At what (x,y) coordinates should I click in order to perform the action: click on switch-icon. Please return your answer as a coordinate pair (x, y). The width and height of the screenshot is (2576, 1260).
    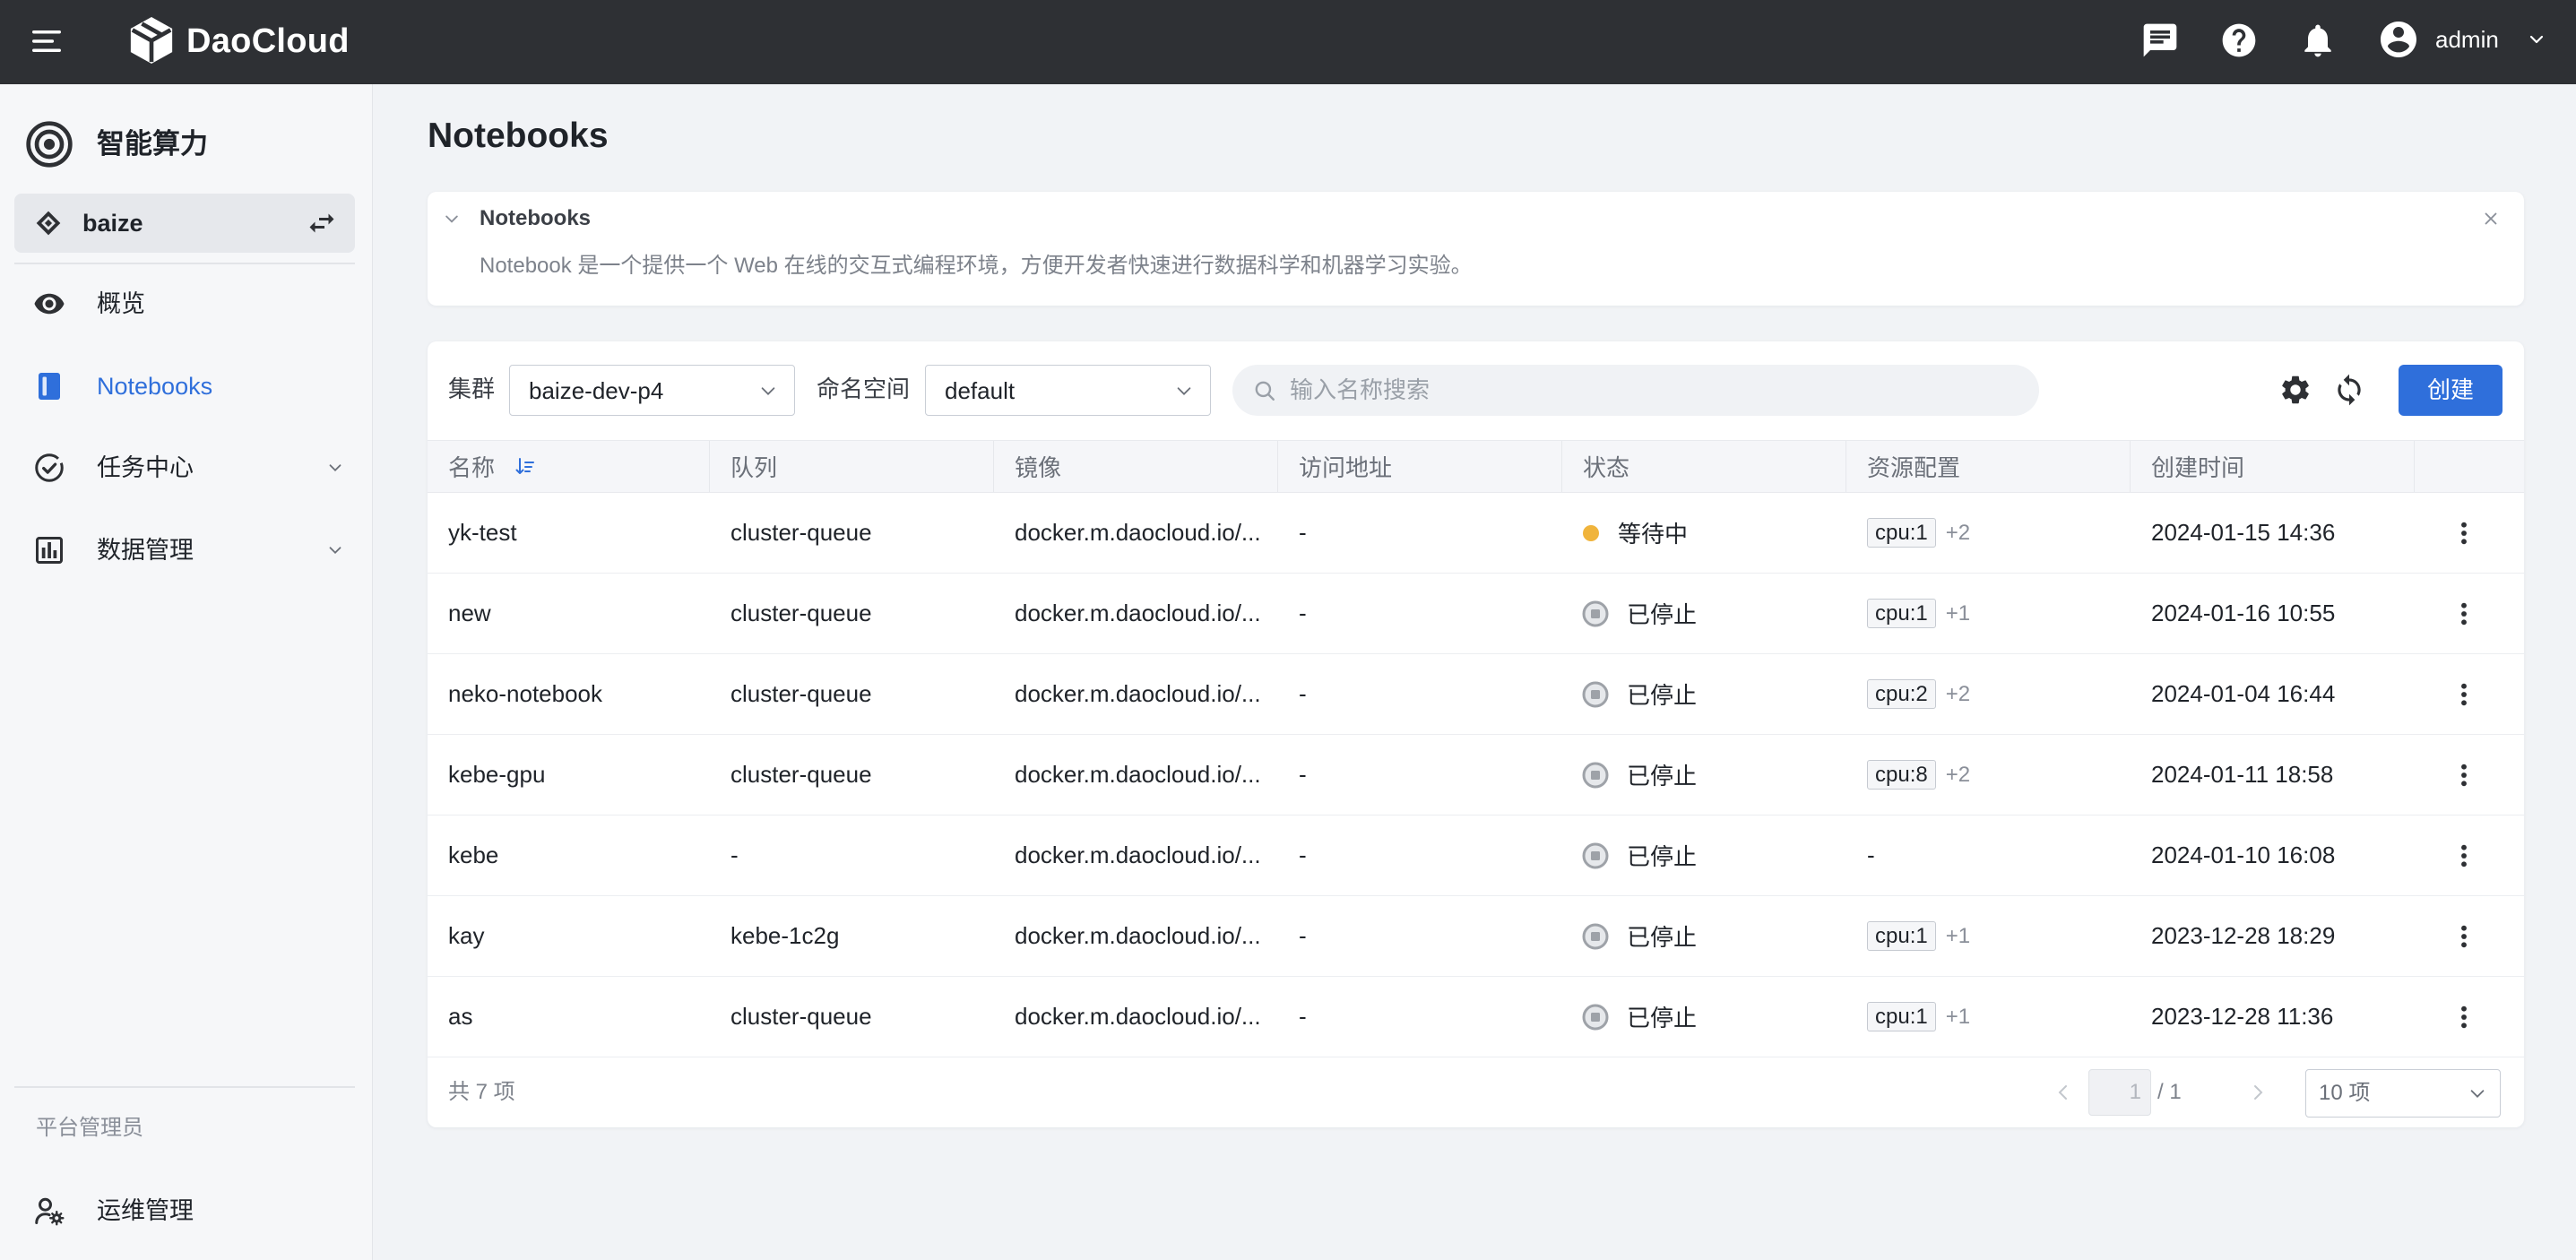
    Looking at the image, I should click on (322, 223).